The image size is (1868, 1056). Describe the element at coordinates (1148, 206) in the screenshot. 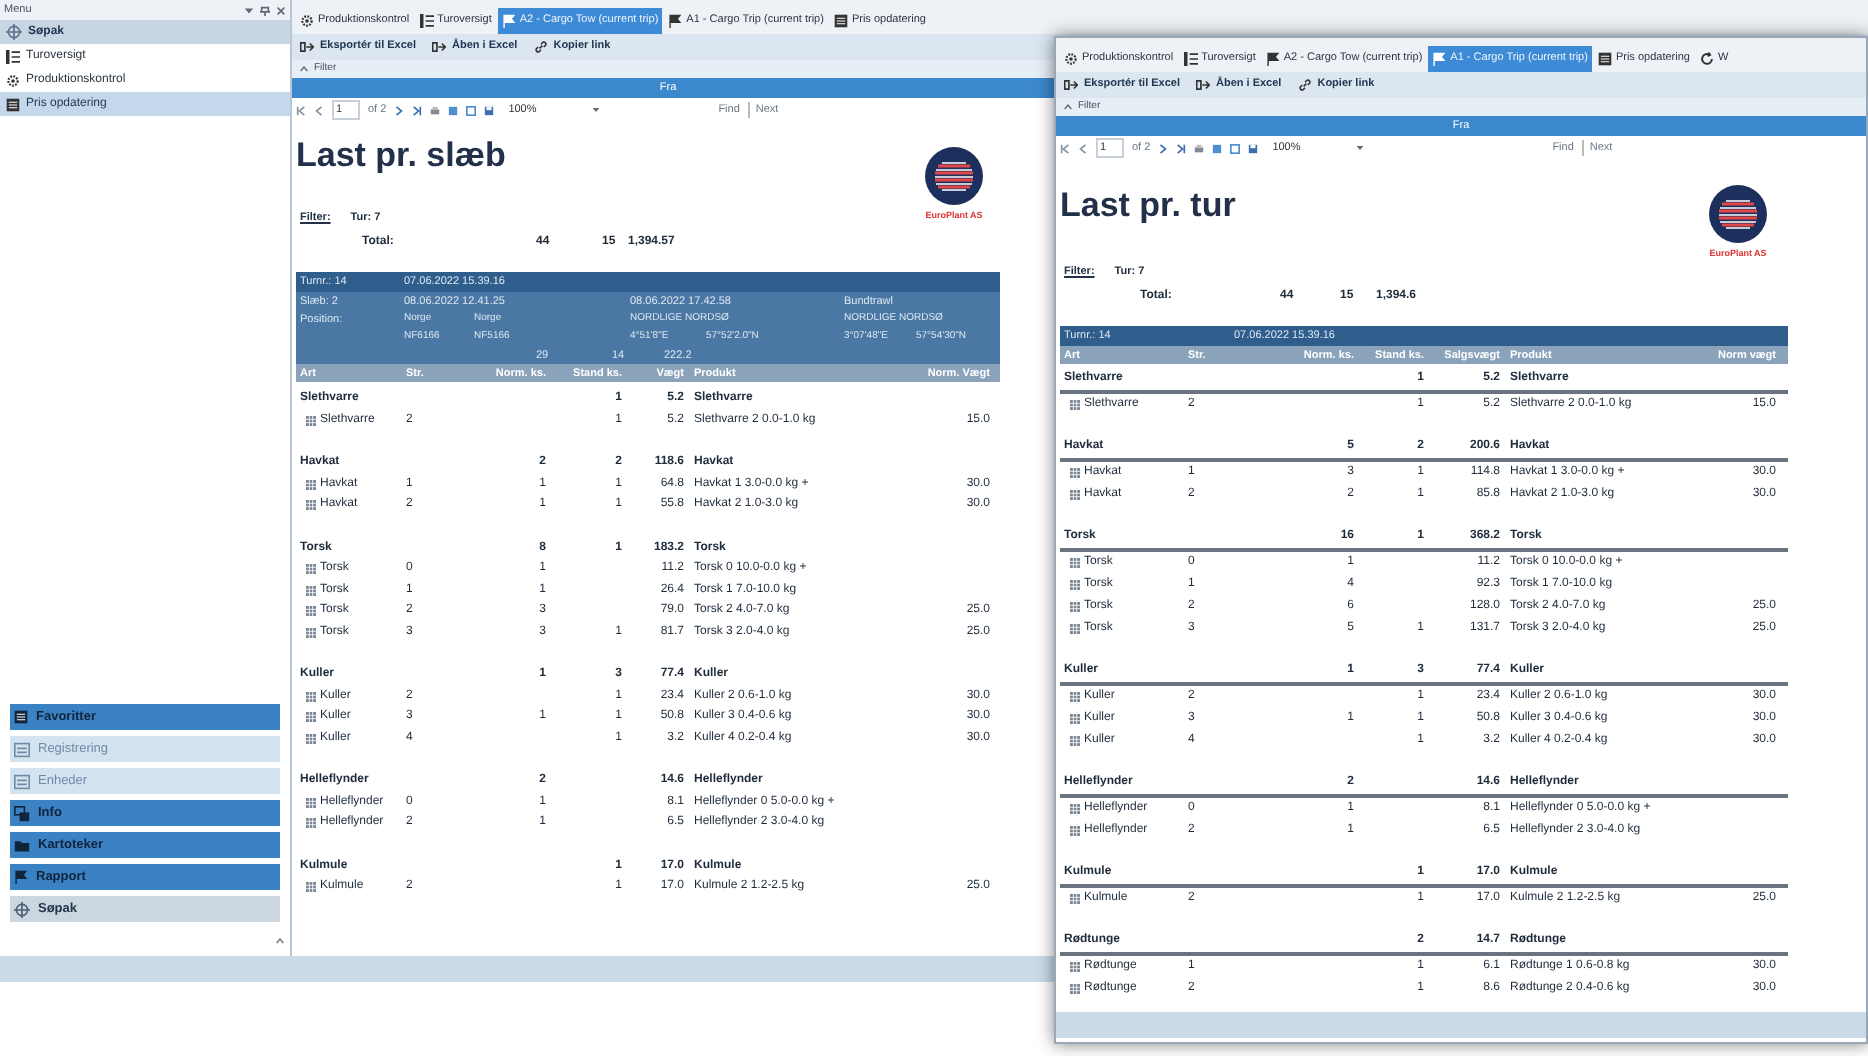

I see `report-title: Last pr. tur` at that location.